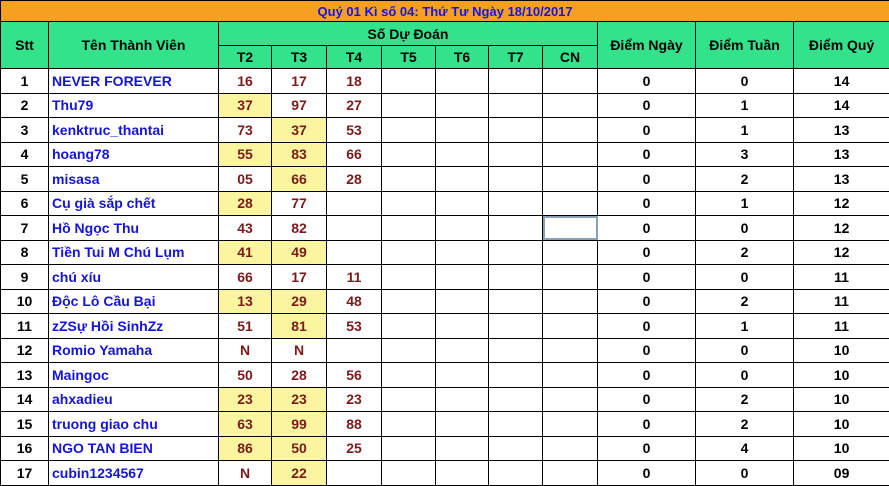 The width and height of the screenshot is (889, 486). I want to click on prediction-t3: 82, so click(299, 228).